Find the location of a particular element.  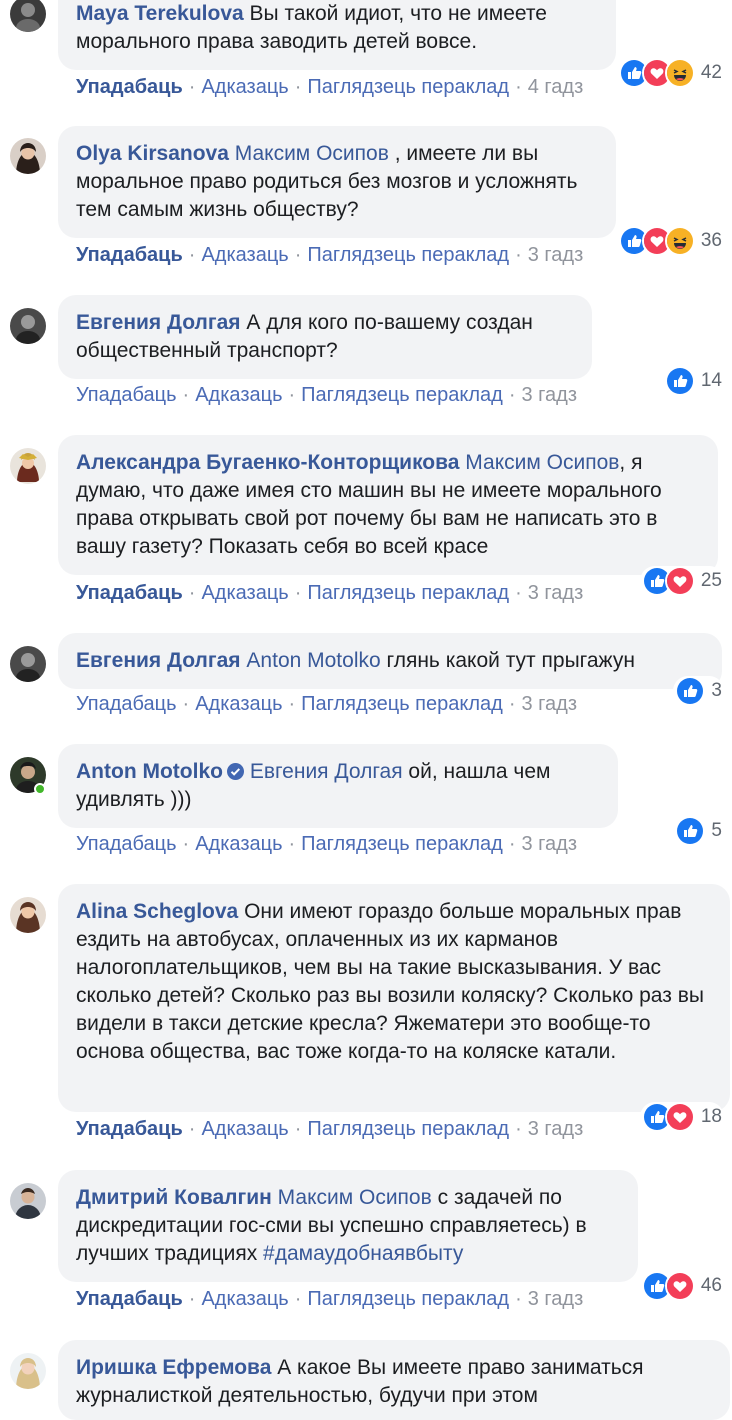

reaction-count: 46 is located at coordinates (711, 1285).